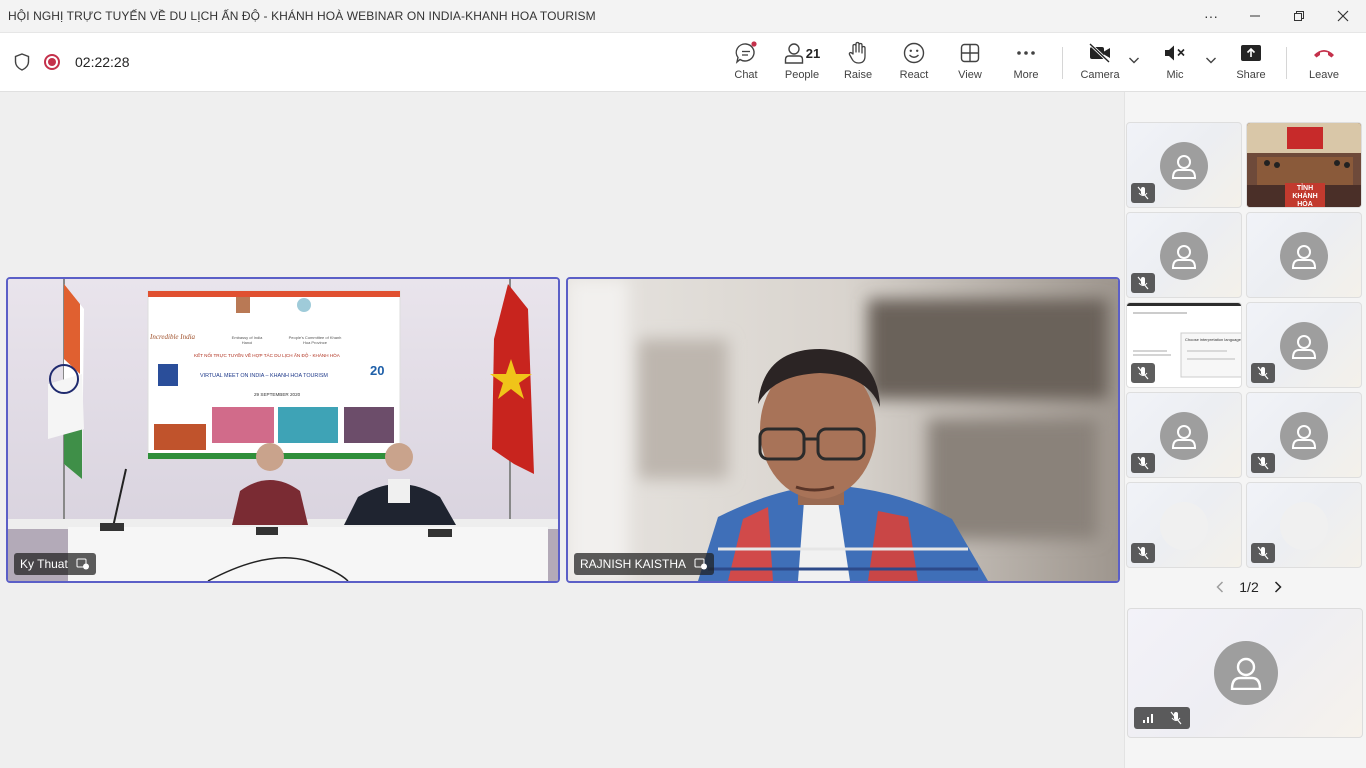  I want to click on camera-options-chevron-down-icon, so click(1134, 60).